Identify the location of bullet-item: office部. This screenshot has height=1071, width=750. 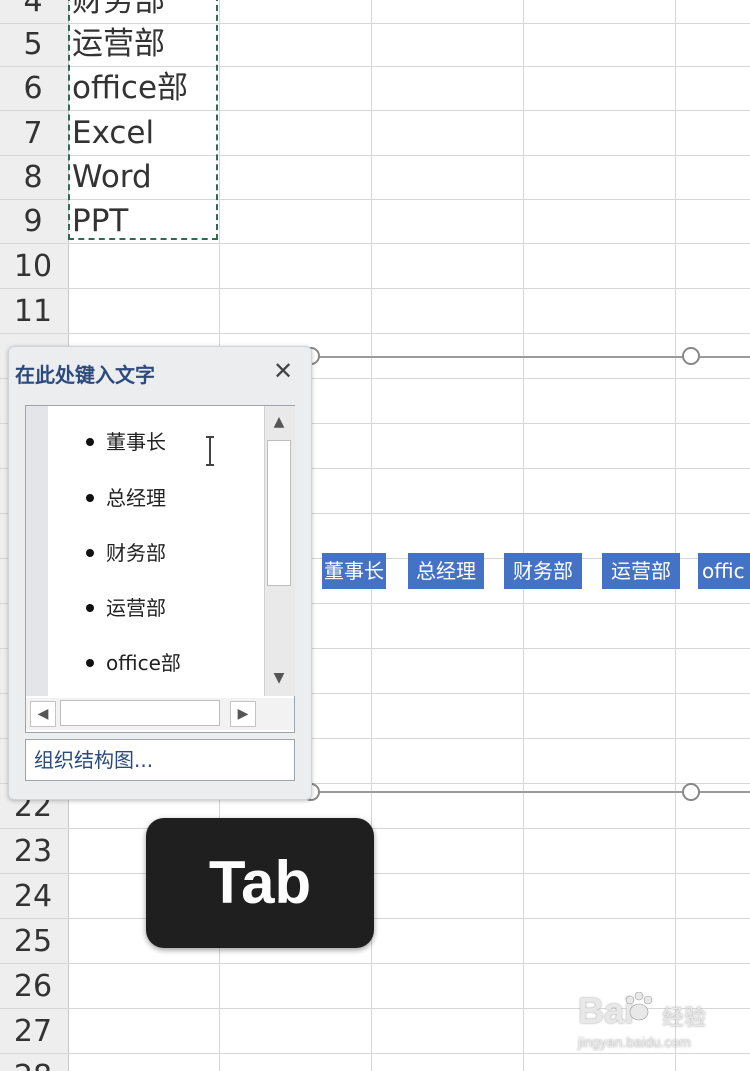
(133, 661).